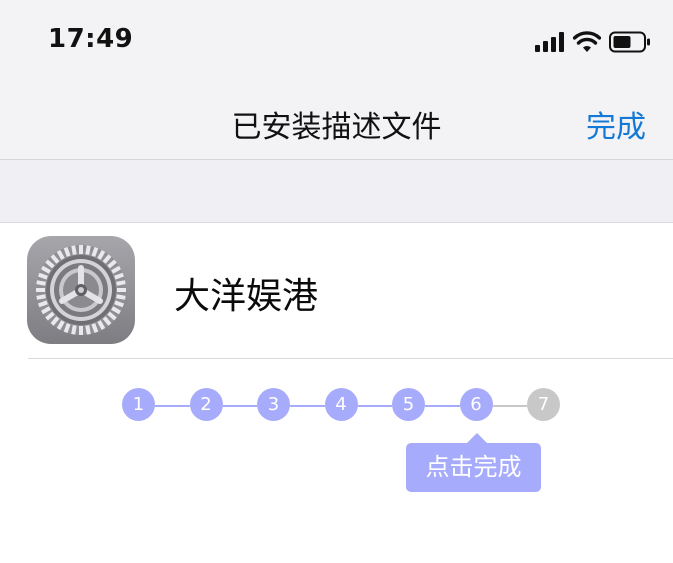 The height and width of the screenshot is (563, 673). I want to click on step-3: 3, so click(273, 404).